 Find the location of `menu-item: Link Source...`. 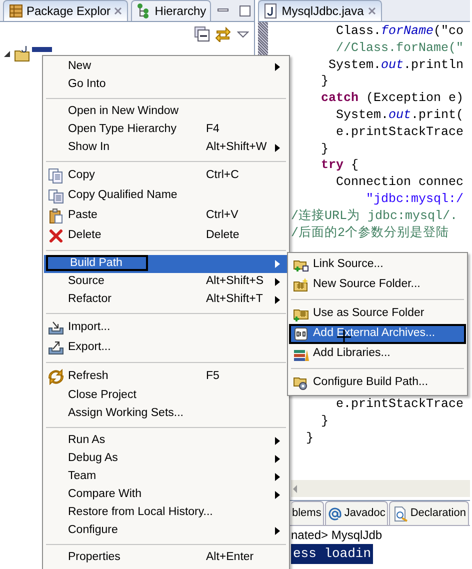

menu-item: Link Source... is located at coordinates (377, 265).